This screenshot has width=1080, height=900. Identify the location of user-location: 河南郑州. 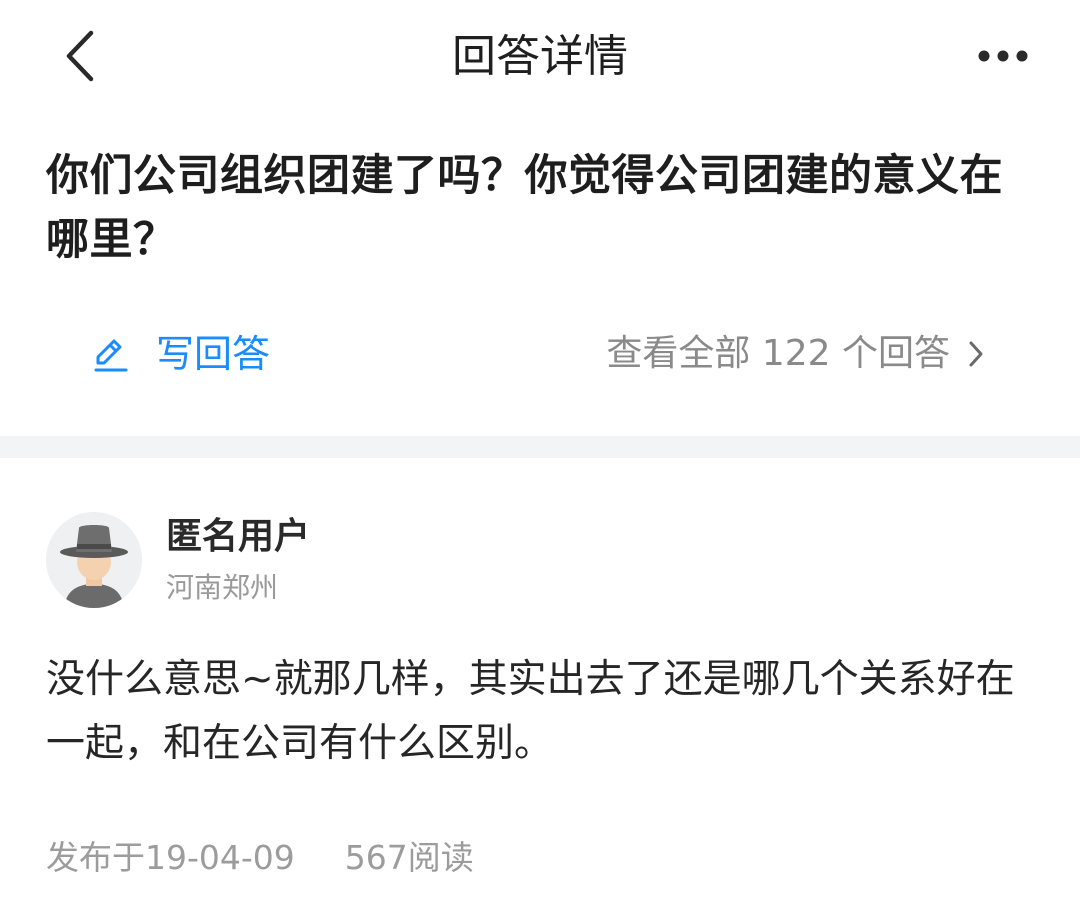
(222, 587).